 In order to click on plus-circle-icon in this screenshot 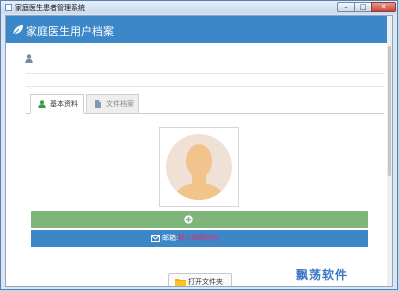, I will do `click(188, 219)`.